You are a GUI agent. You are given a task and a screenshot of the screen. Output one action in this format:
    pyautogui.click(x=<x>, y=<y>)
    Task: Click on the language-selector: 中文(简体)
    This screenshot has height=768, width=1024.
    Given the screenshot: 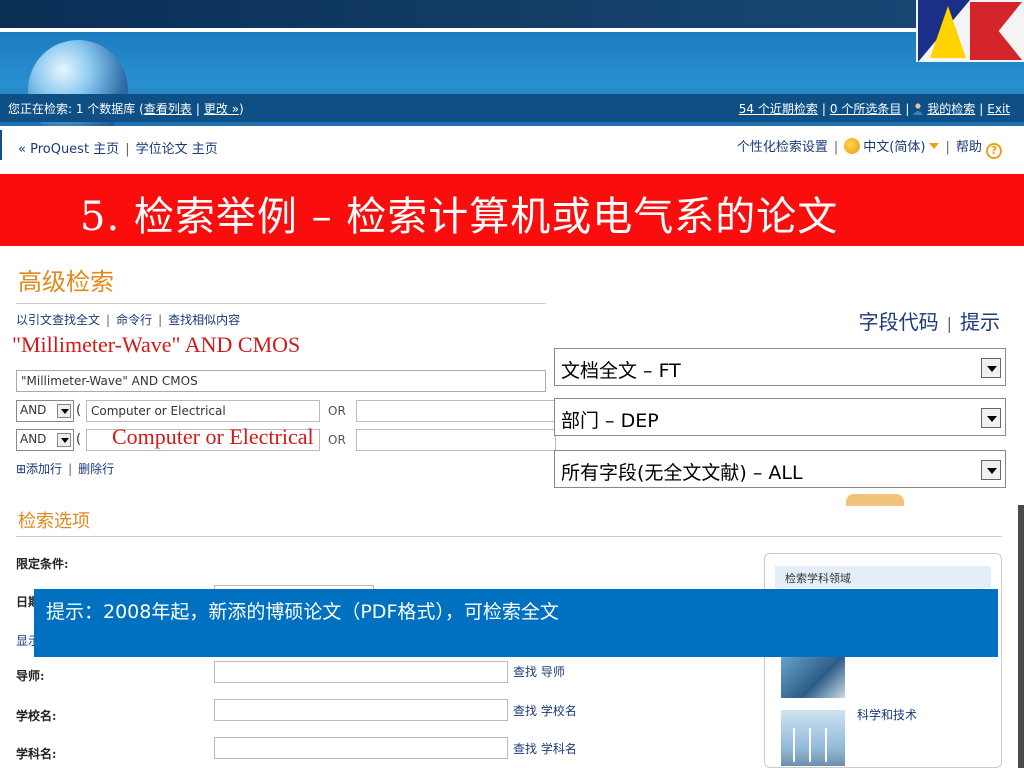 What is the action you would take?
    pyautogui.click(x=894, y=147)
    